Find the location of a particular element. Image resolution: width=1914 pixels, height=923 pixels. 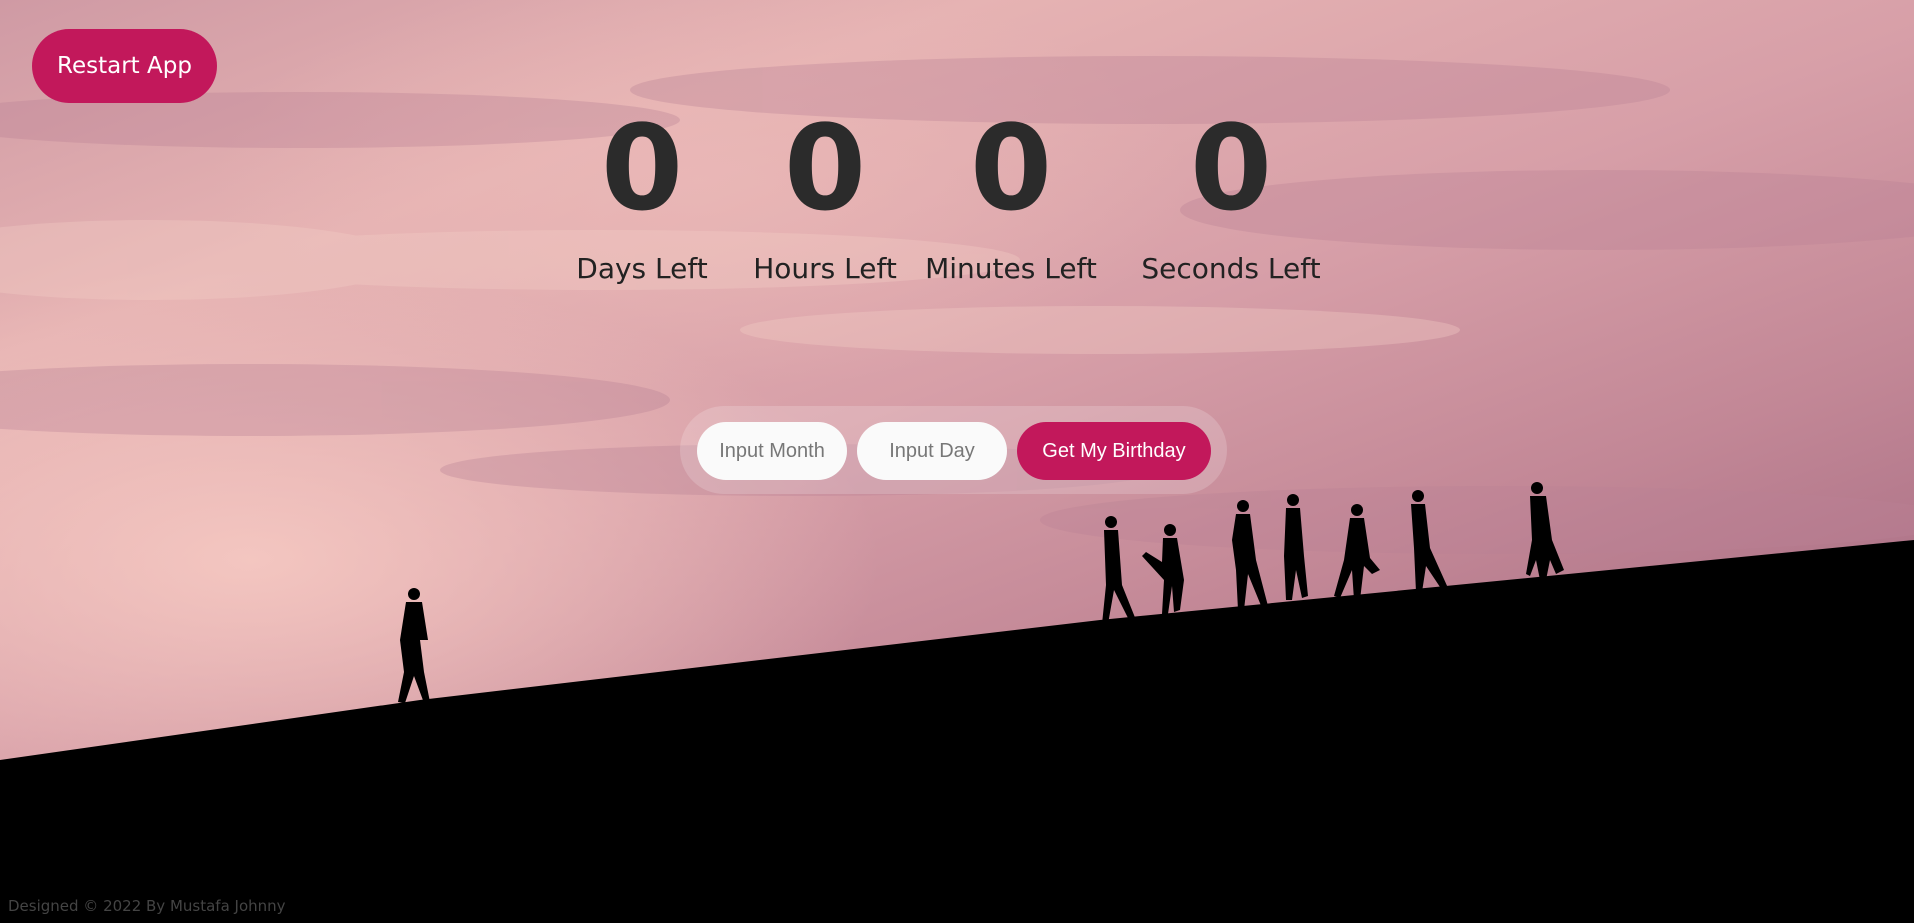

minutes-value: 0 is located at coordinates (1011, 168).